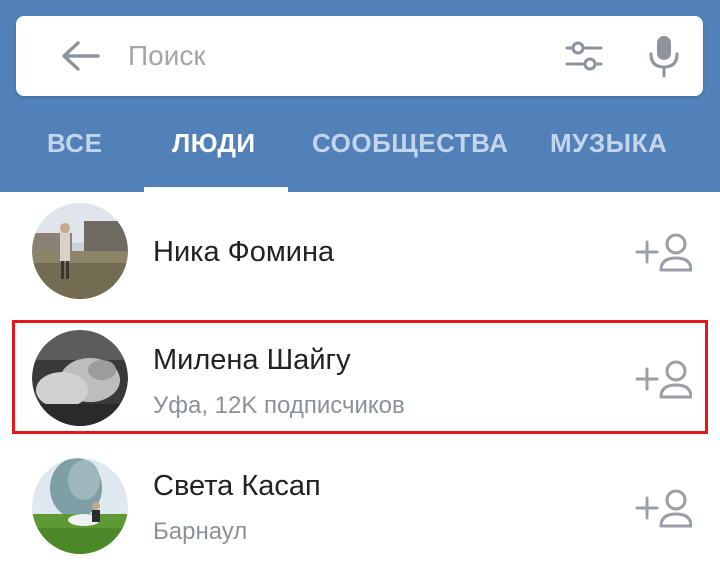  What do you see at coordinates (664, 56) in the screenshot?
I see `microphone-icon` at bounding box center [664, 56].